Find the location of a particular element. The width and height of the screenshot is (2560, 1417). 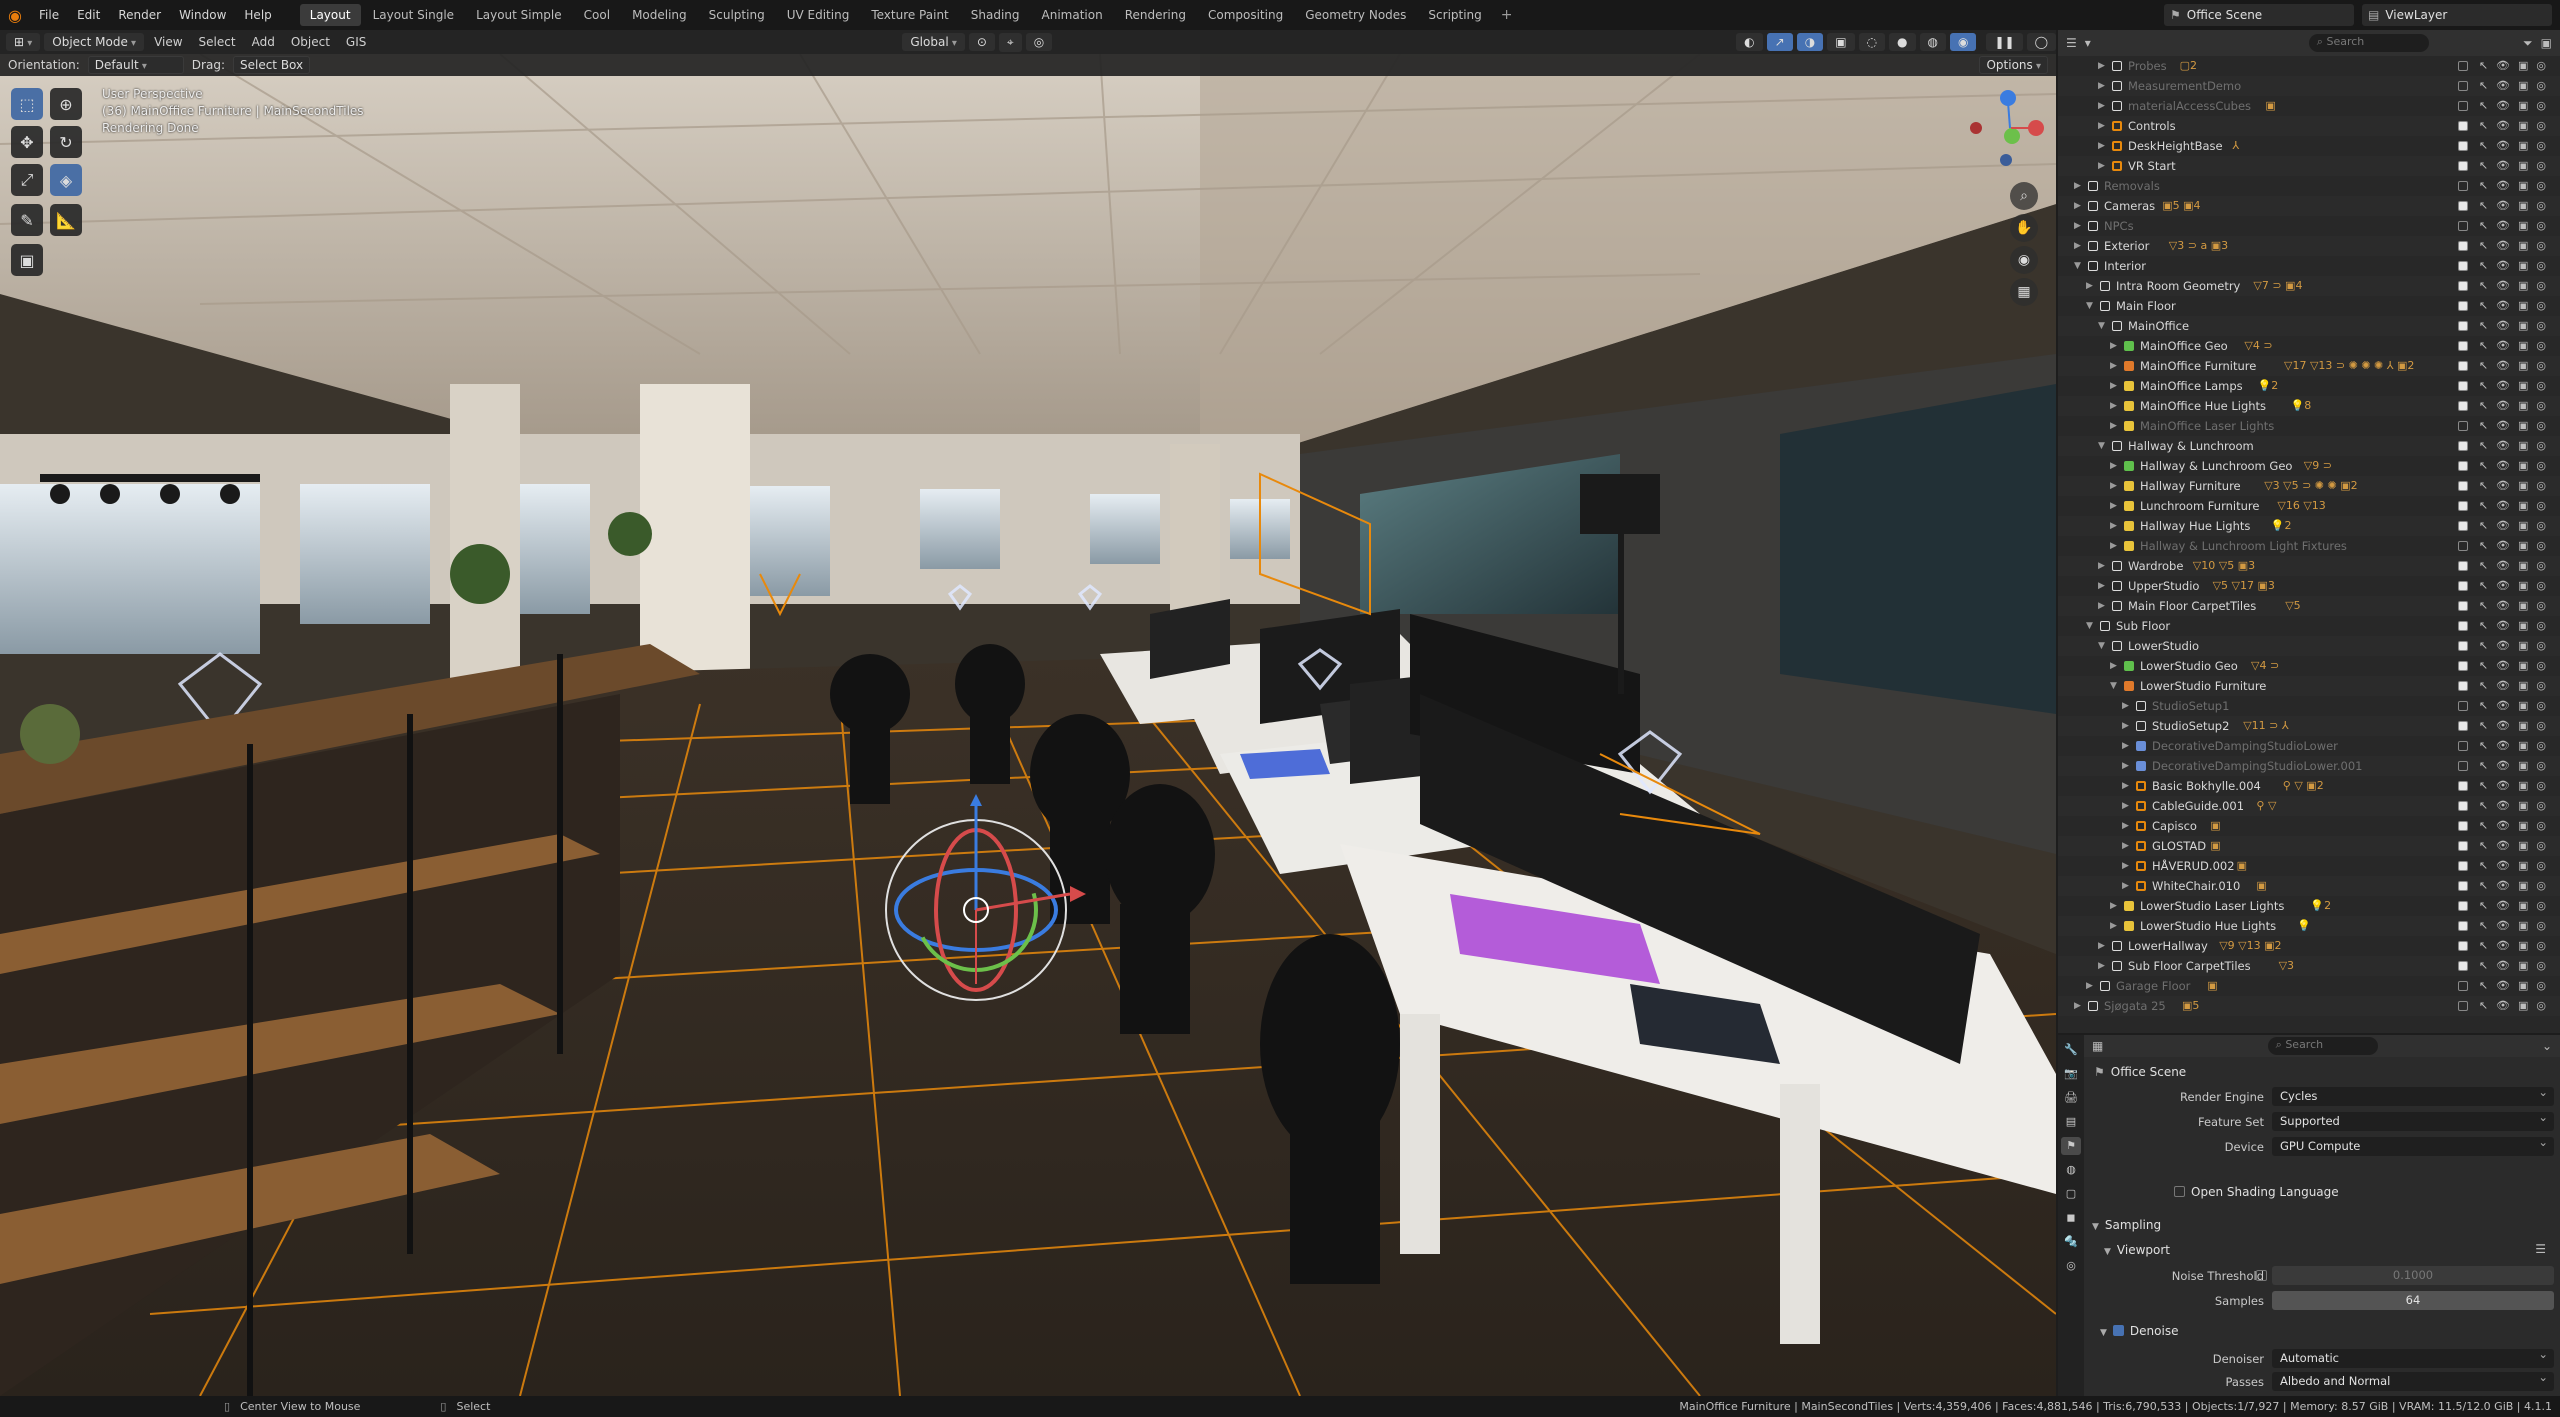

filter-icon: ⏷ is located at coordinates (2528, 43).